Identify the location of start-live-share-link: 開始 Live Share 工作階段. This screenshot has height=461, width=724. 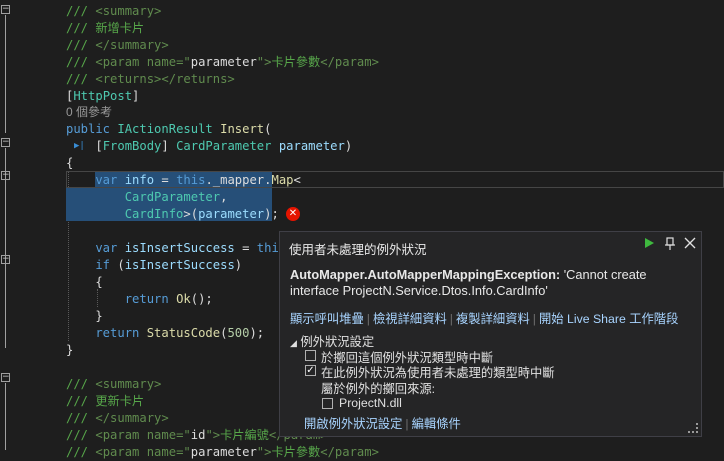
(608, 319).